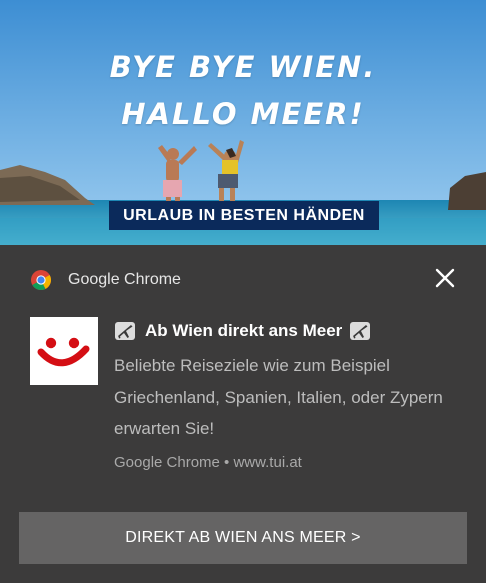 The height and width of the screenshot is (583, 486). Describe the element at coordinates (124, 279) in the screenshot. I see `app-name: Google Chrome` at that location.